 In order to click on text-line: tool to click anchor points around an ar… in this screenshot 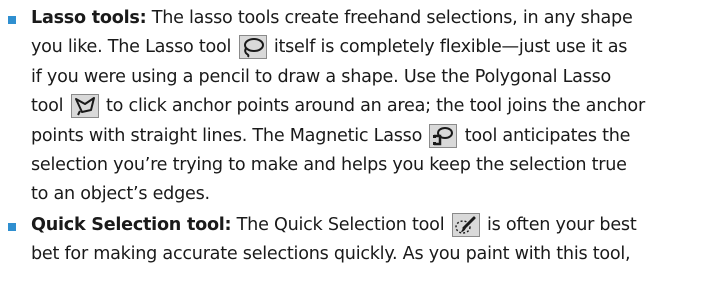, I will do `click(378, 106)`.